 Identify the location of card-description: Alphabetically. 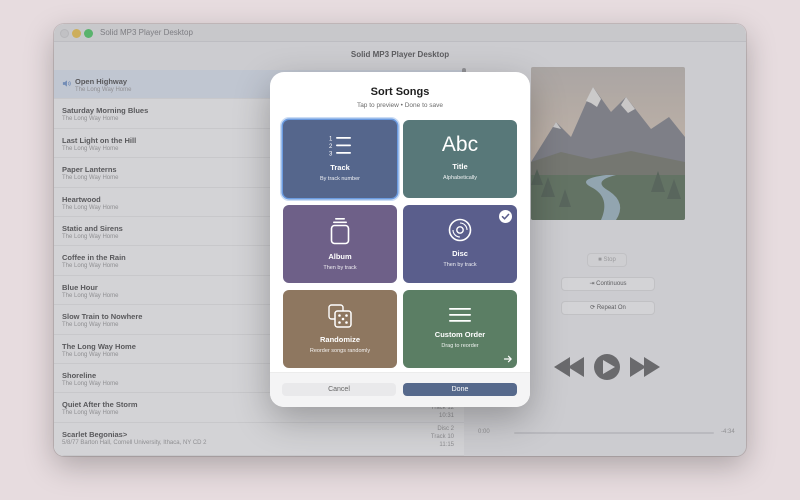
(460, 178).